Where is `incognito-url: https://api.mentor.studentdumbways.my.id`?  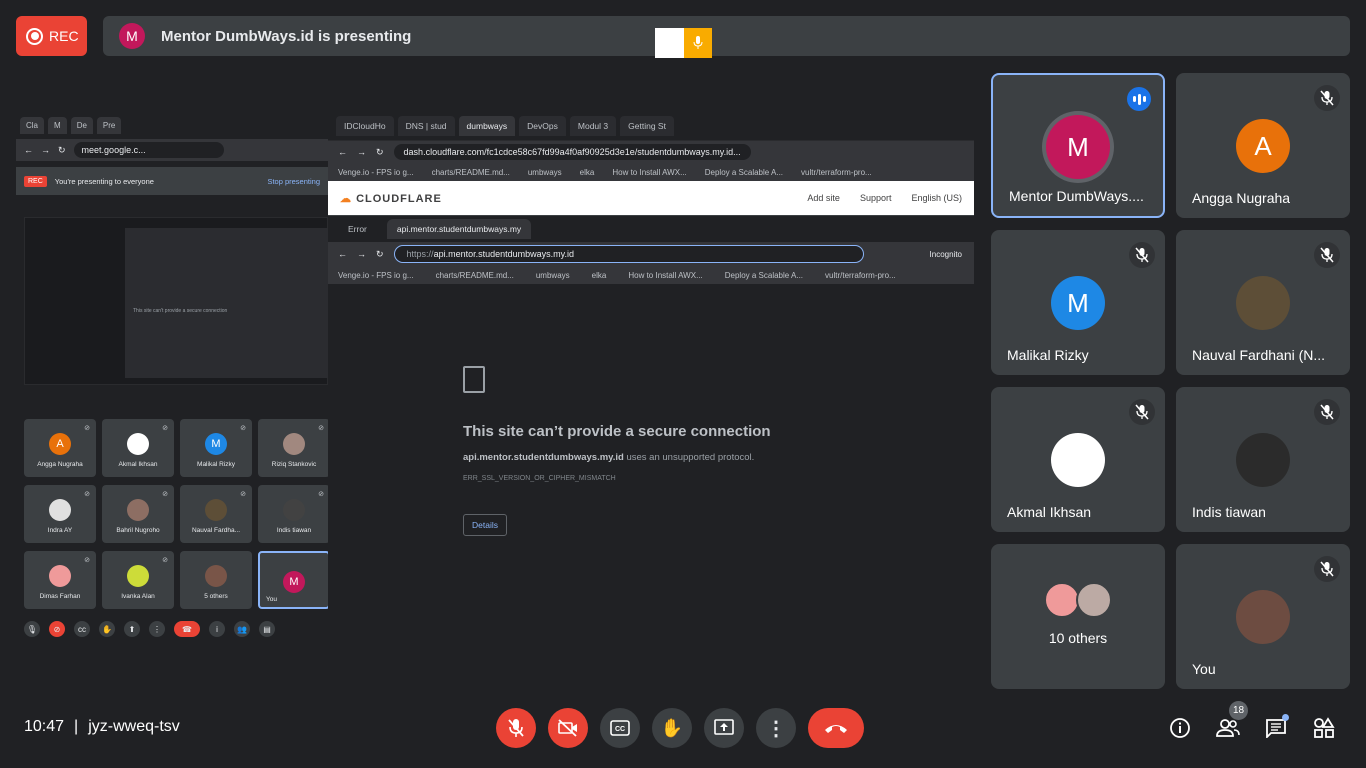
incognito-url: https://api.mentor.studentdumbways.my.id is located at coordinates (628, 254).